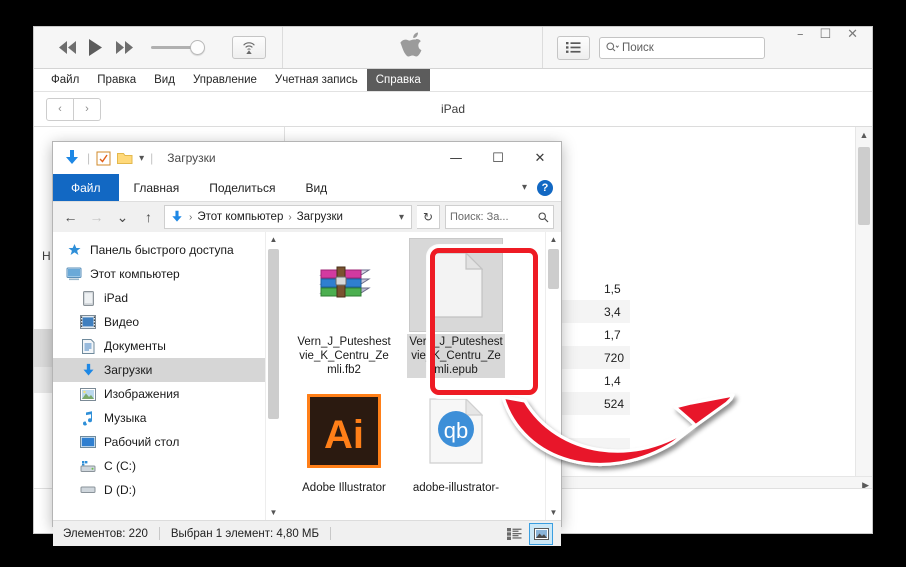  What do you see at coordinates (164, 80) in the screenshot?
I see `menu-view: Вид` at bounding box center [164, 80].